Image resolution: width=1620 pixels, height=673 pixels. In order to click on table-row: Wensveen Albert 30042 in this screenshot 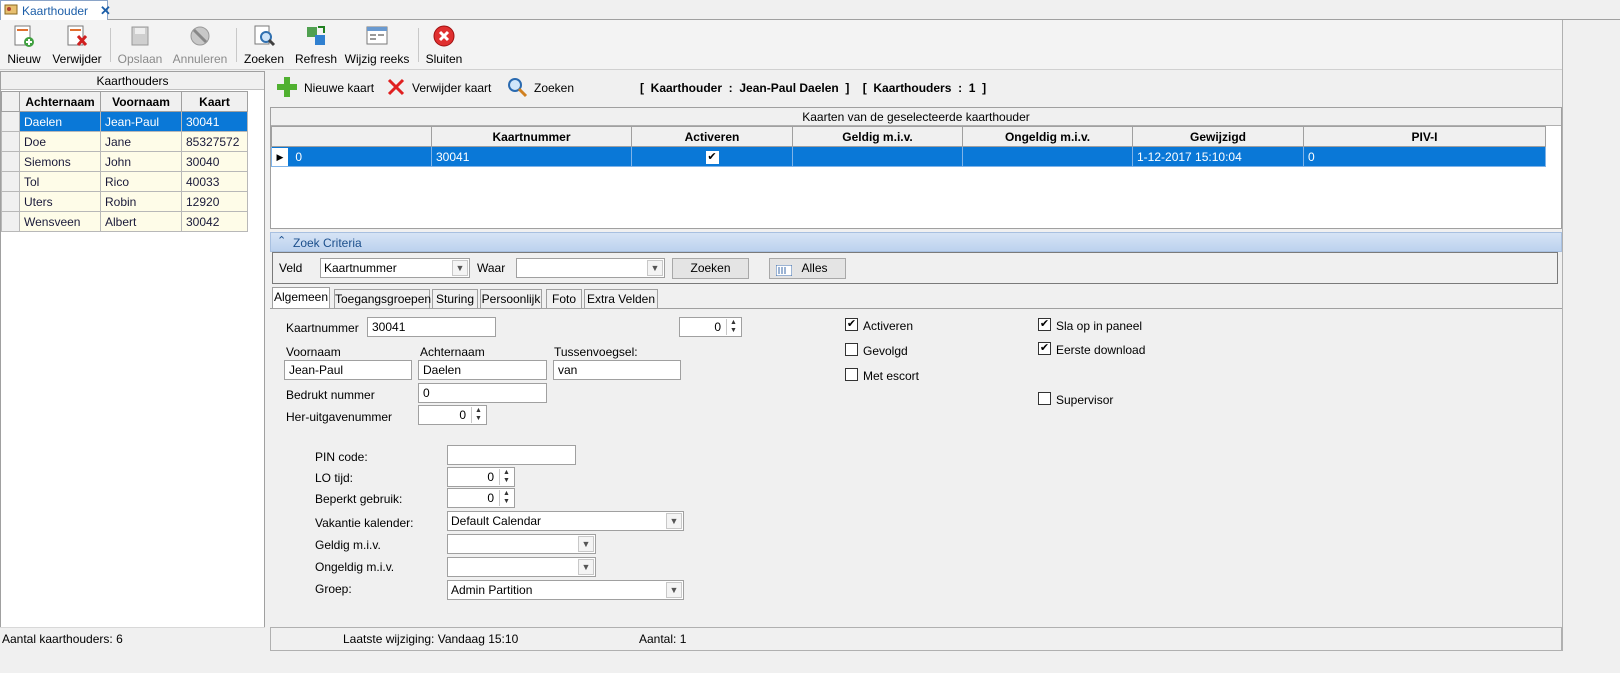, I will do `click(124, 221)`.